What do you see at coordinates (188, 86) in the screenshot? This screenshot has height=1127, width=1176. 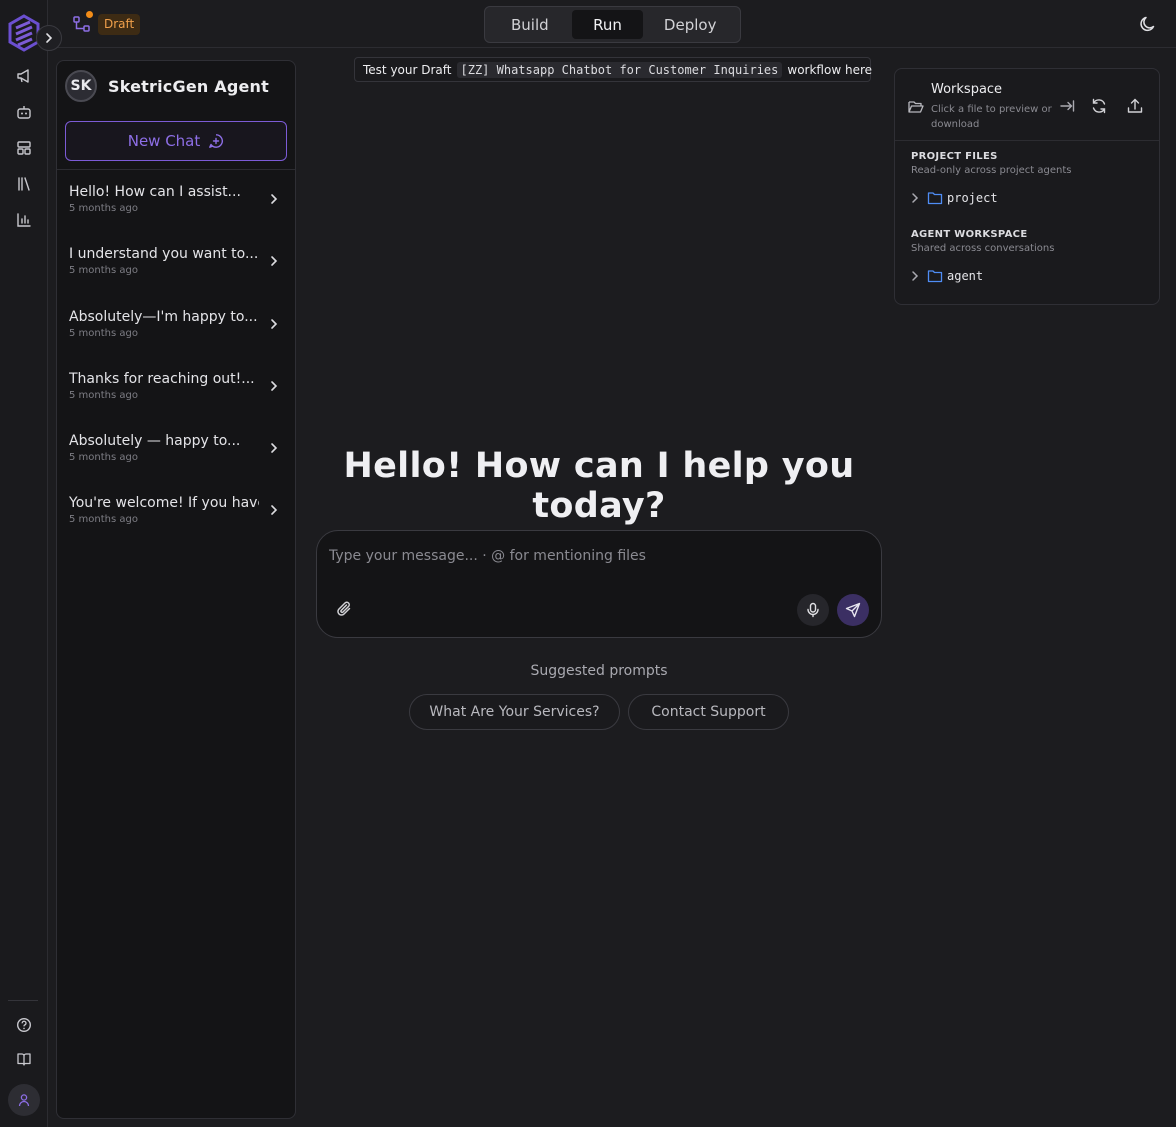 I see `agent-name: SketricGen Agent` at bounding box center [188, 86].